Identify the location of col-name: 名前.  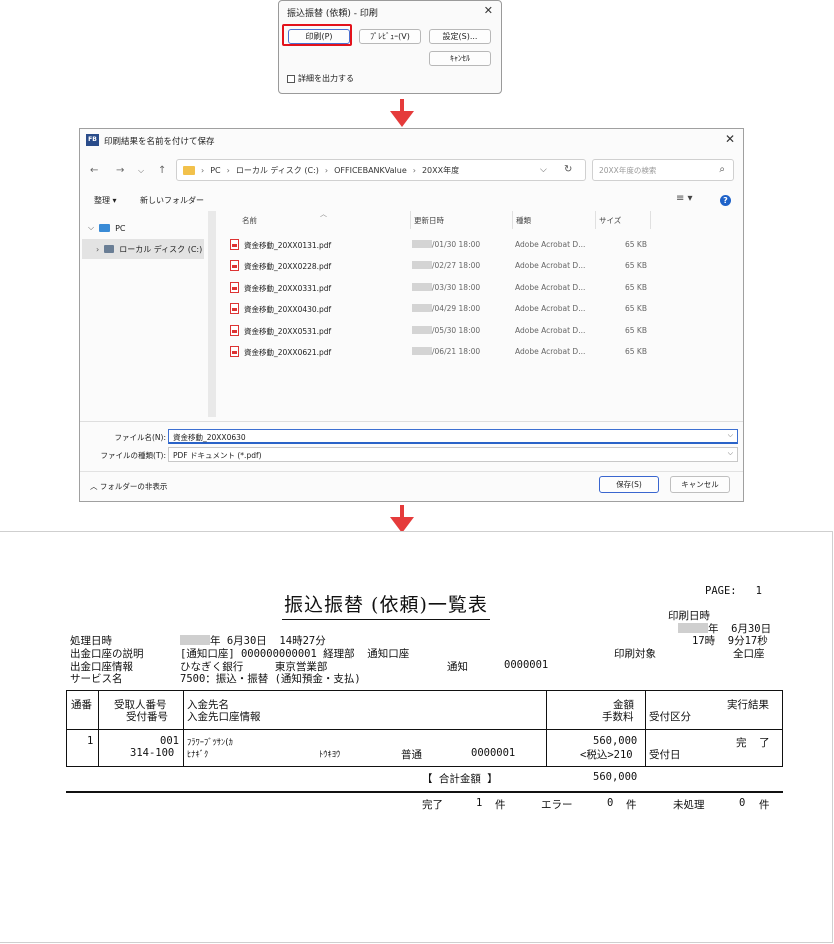
(249, 220).